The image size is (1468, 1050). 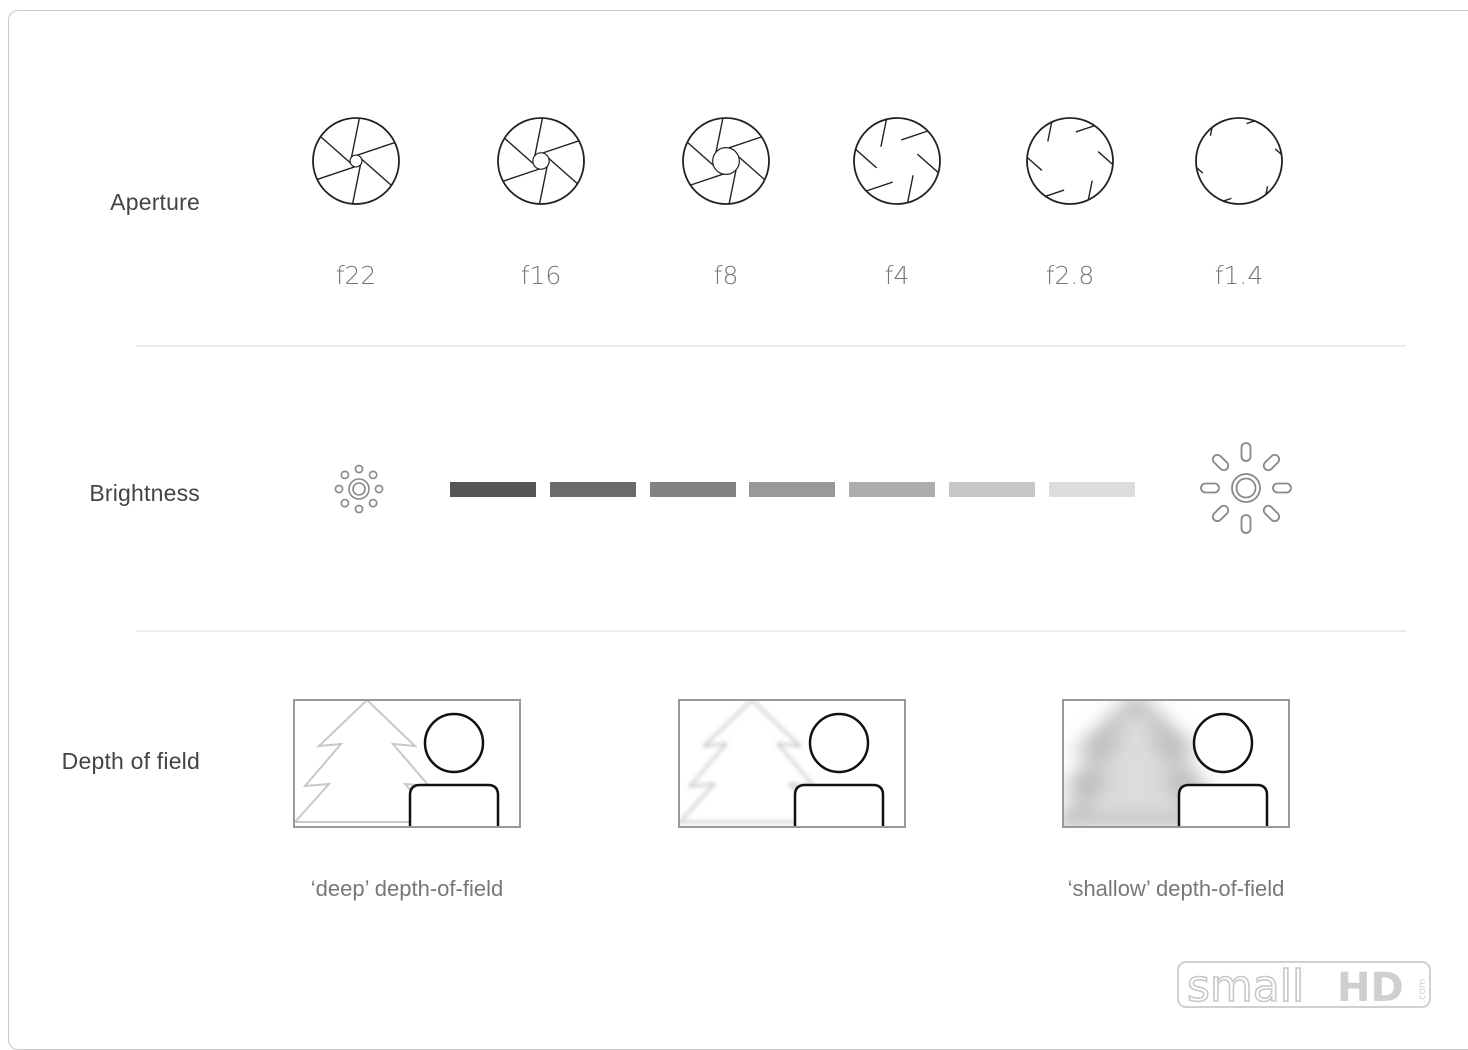 I want to click on logo-text-hd: HD, so click(x=1370, y=988).